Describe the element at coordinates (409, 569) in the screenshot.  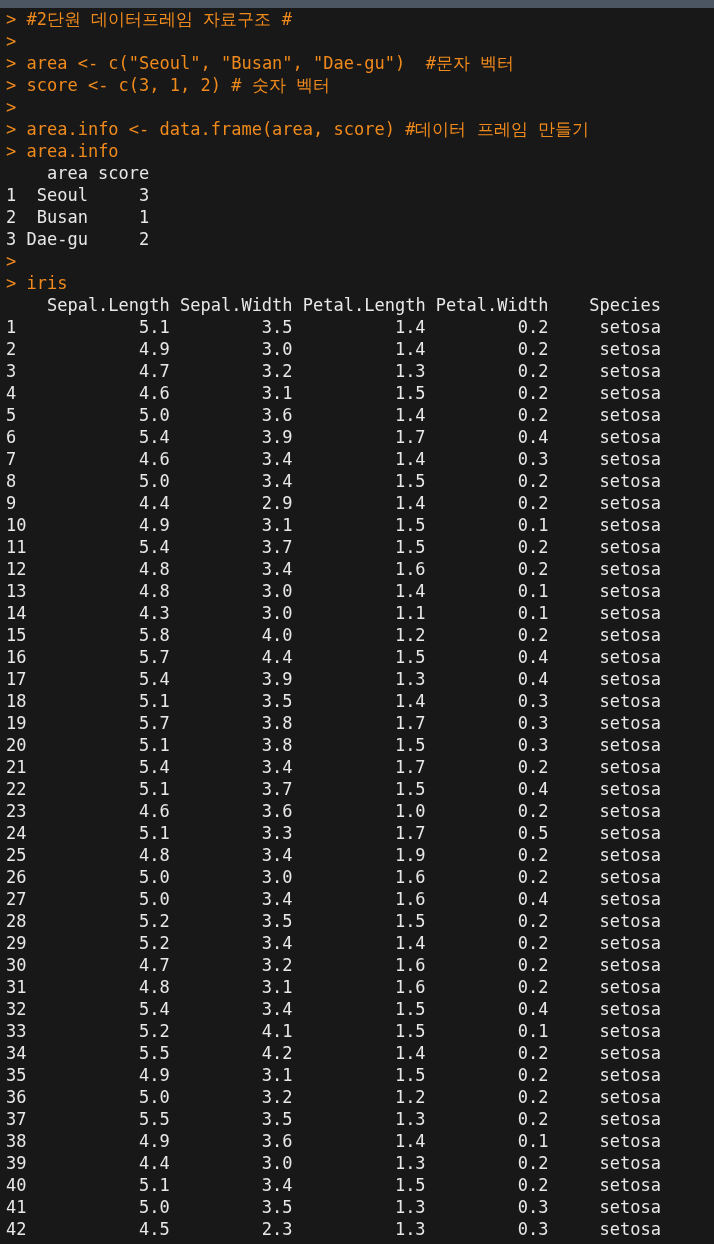
I see `table-cell-text: 1.6` at that location.